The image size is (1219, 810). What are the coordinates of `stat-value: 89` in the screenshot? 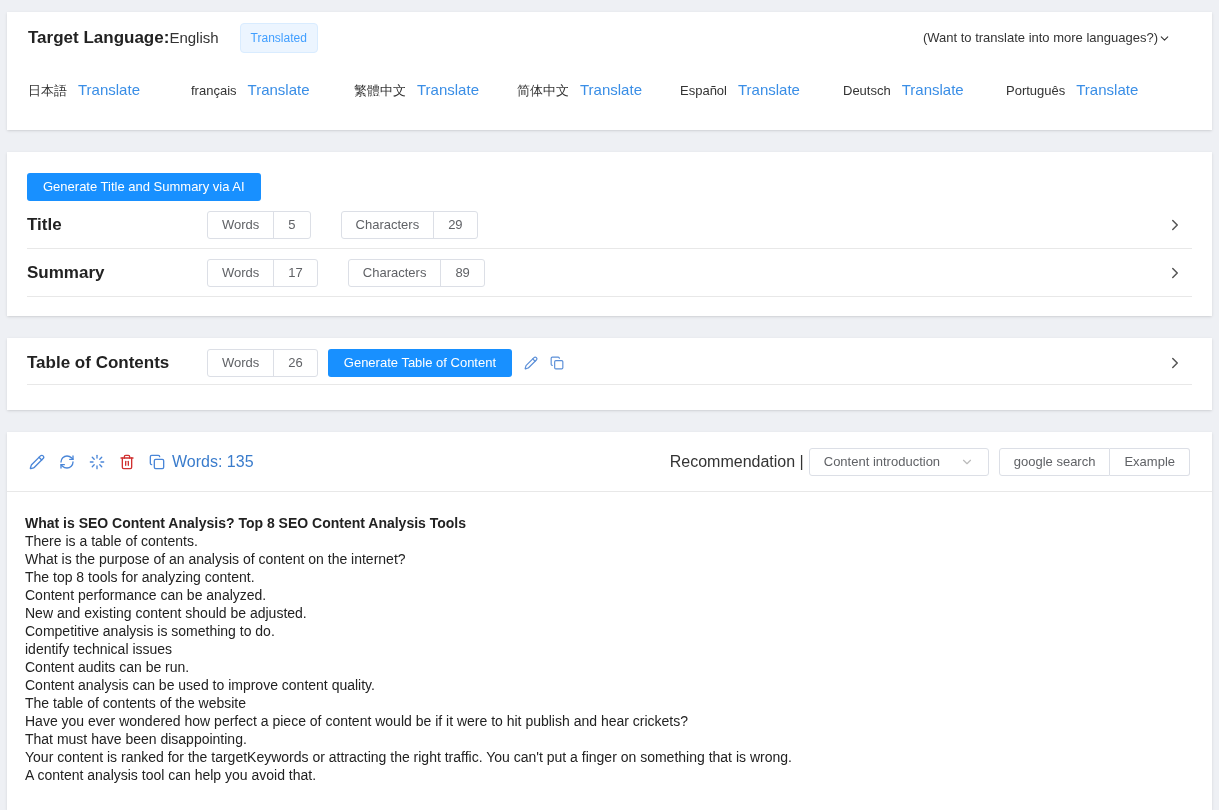 It's located at (462, 272).